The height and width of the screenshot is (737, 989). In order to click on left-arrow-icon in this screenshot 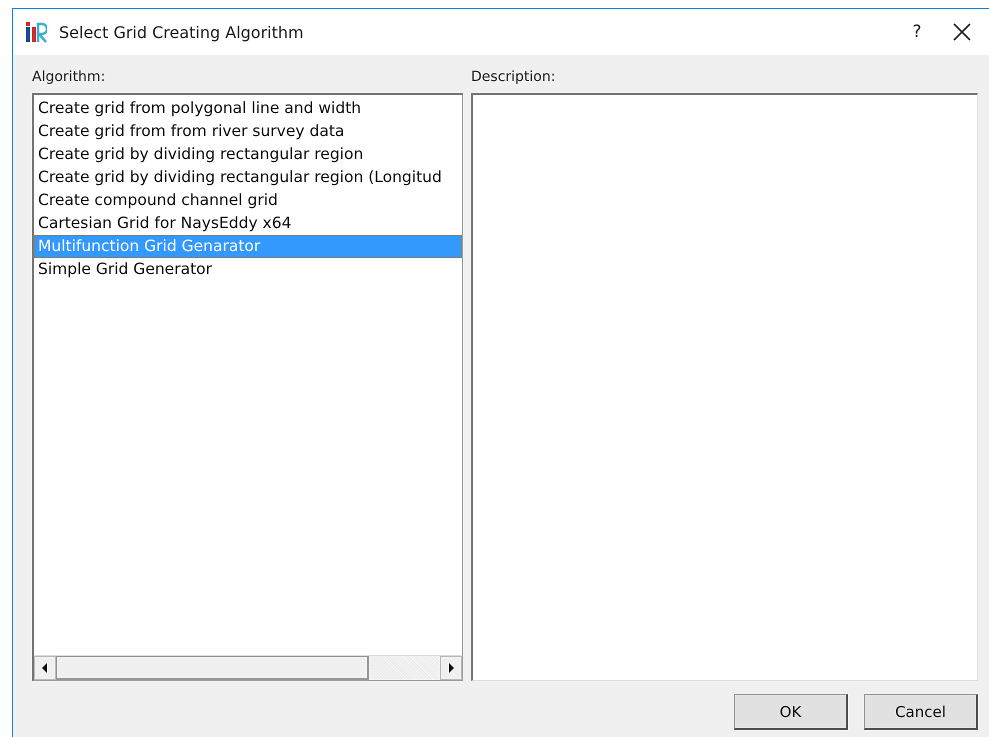, I will do `click(45, 668)`.